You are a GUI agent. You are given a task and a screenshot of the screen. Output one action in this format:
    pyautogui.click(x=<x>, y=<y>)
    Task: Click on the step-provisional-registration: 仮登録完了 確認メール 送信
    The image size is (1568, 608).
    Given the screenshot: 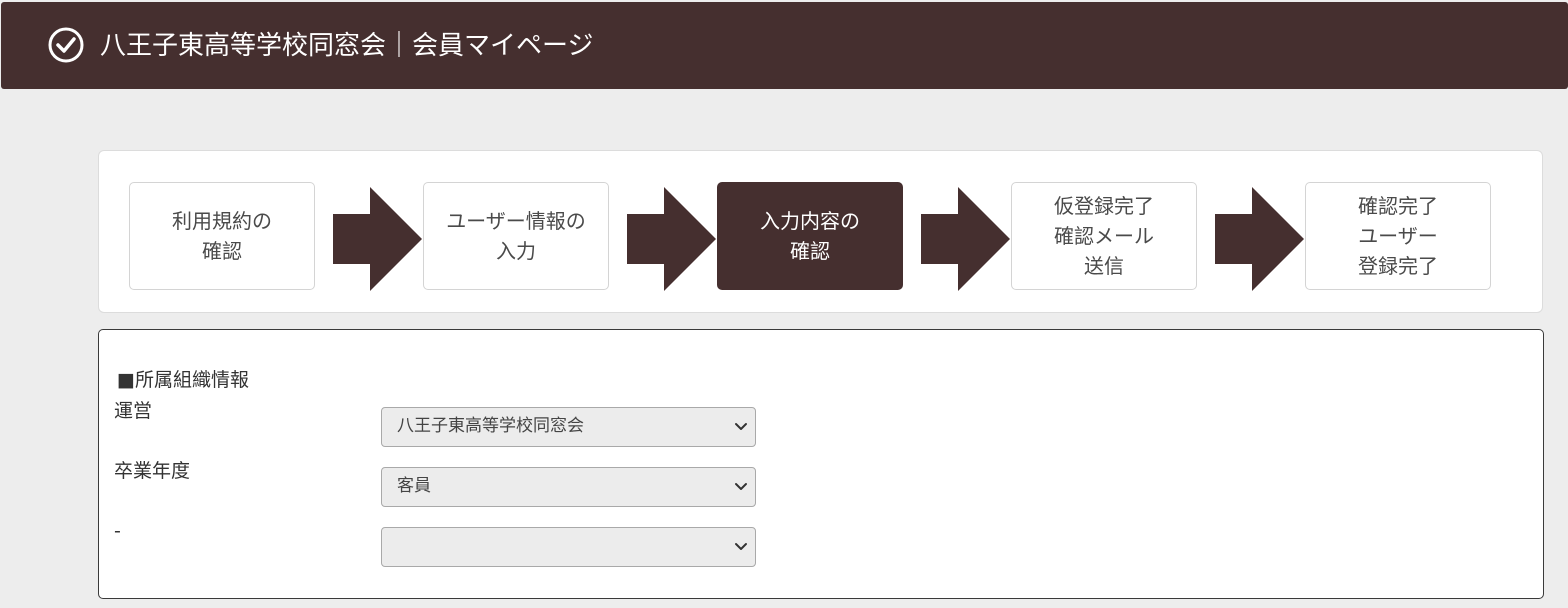 What is the action you would take?
    pyautogui.click(x=1104, y=236)
    